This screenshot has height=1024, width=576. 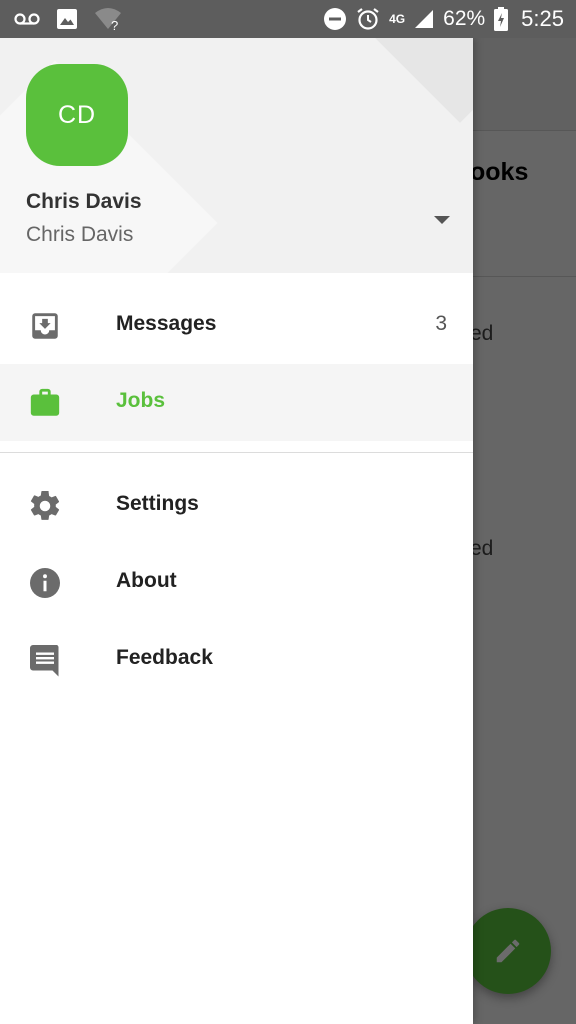 I want to click on voicemail-icon, so click(x=27, y=19).